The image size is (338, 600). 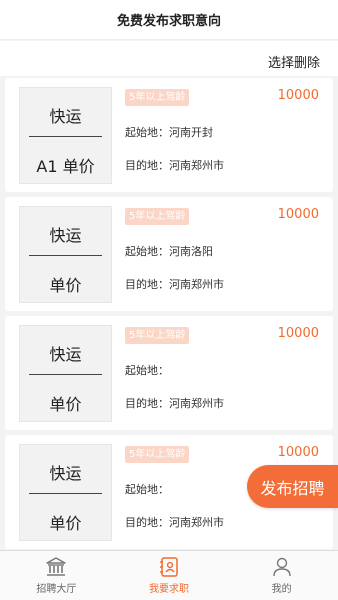 What do you see at coordinates (294, 61) in the screenshot?
I see `select-delete-button: 选择删除` at bounding box center [294, 61].